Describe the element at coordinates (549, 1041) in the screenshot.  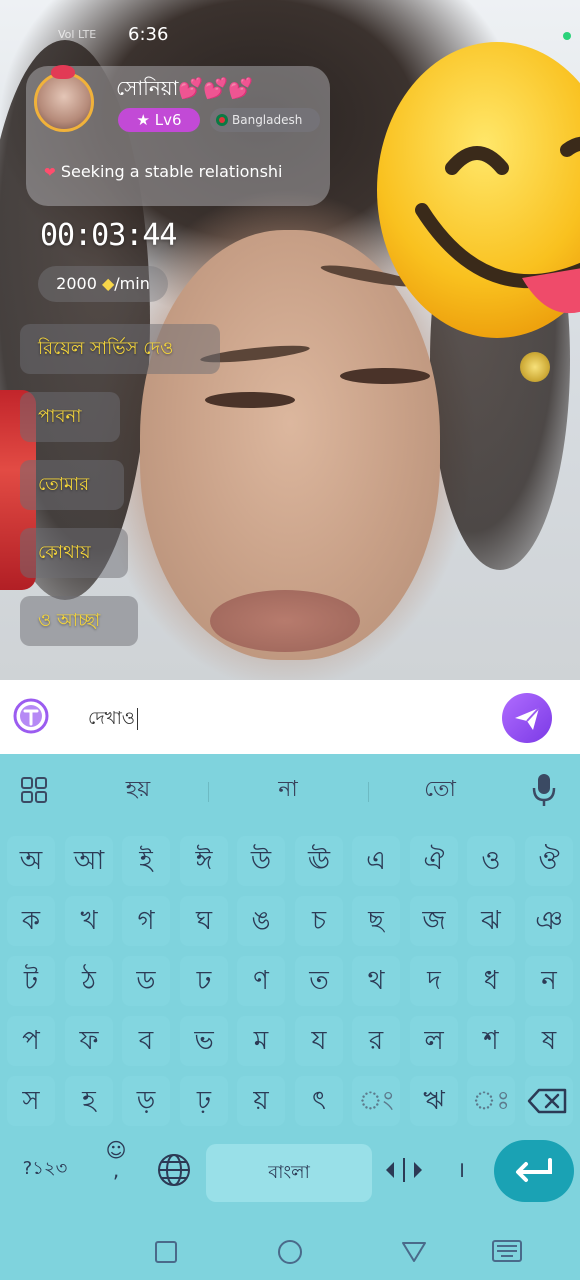
I see `key: ষ` at that location.